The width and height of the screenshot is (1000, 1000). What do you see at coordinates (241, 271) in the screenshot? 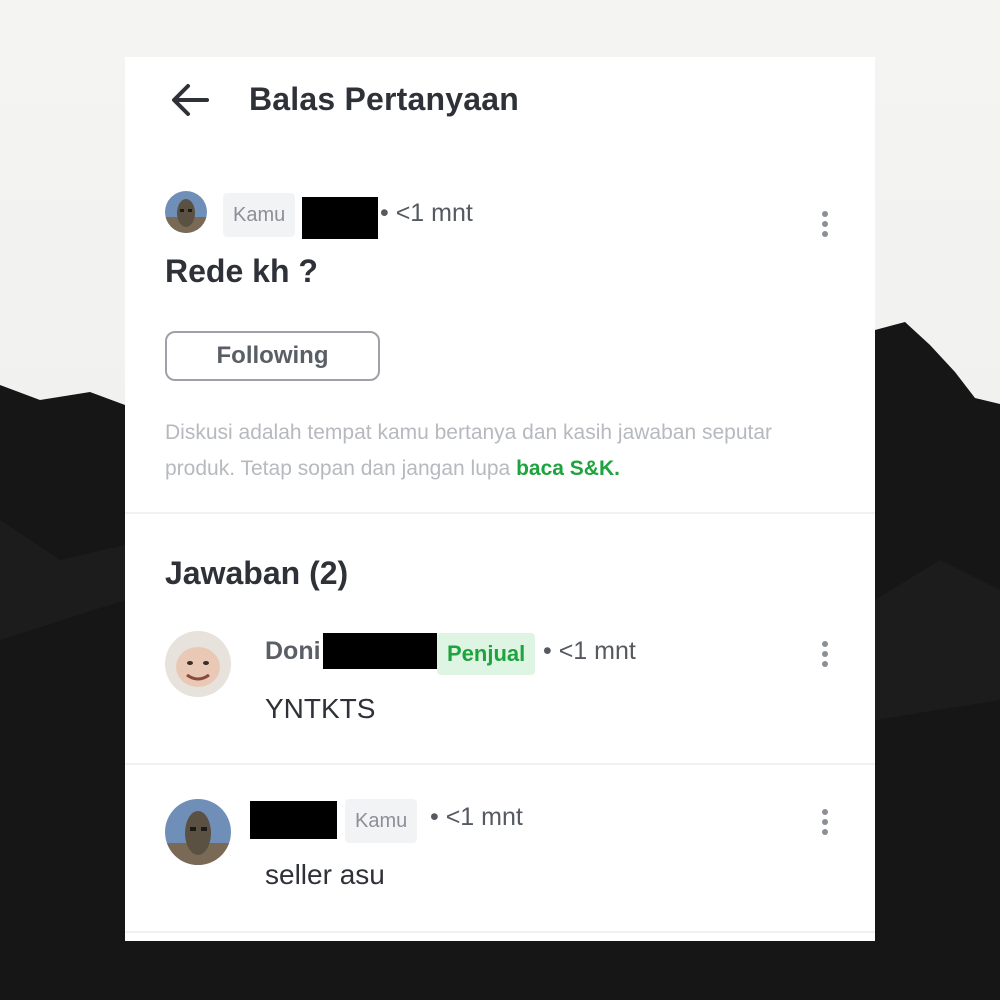
I see `question-text: Rede kh ?` at bounding box center [241, 271].